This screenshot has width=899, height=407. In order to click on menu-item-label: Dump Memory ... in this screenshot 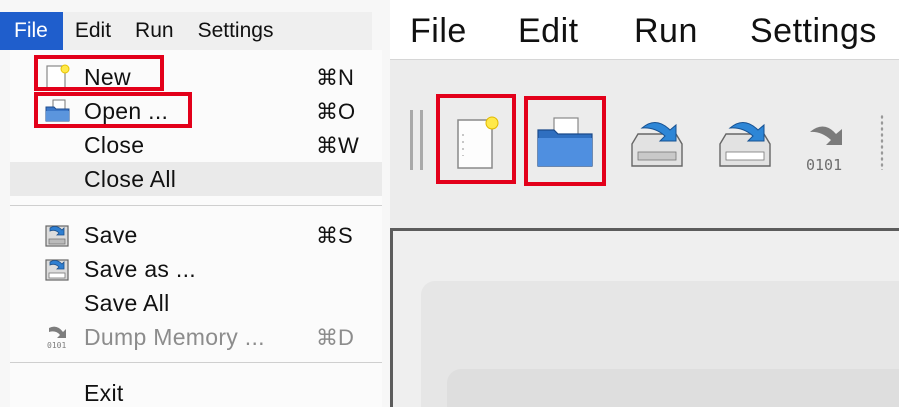, I will do `click(174, 337)`.